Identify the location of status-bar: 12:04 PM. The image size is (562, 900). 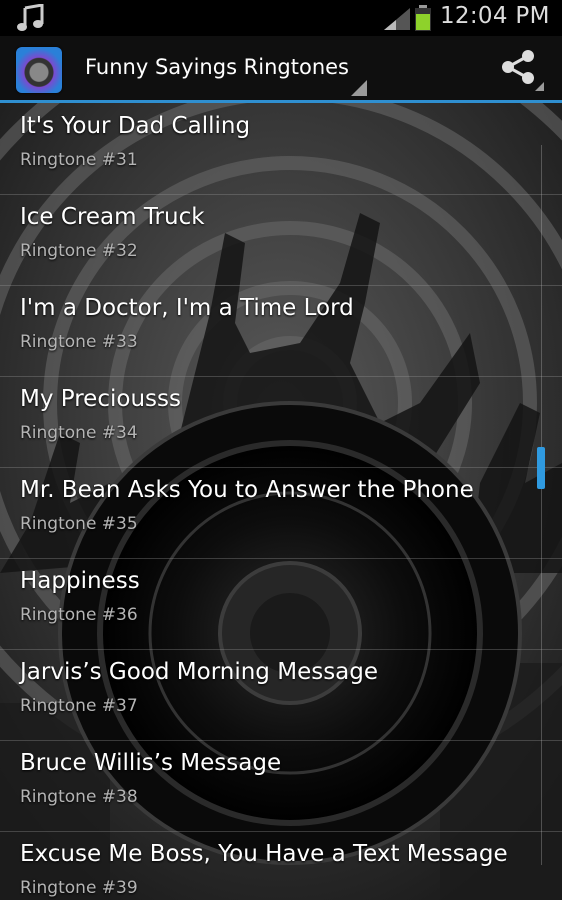
(281, 18).